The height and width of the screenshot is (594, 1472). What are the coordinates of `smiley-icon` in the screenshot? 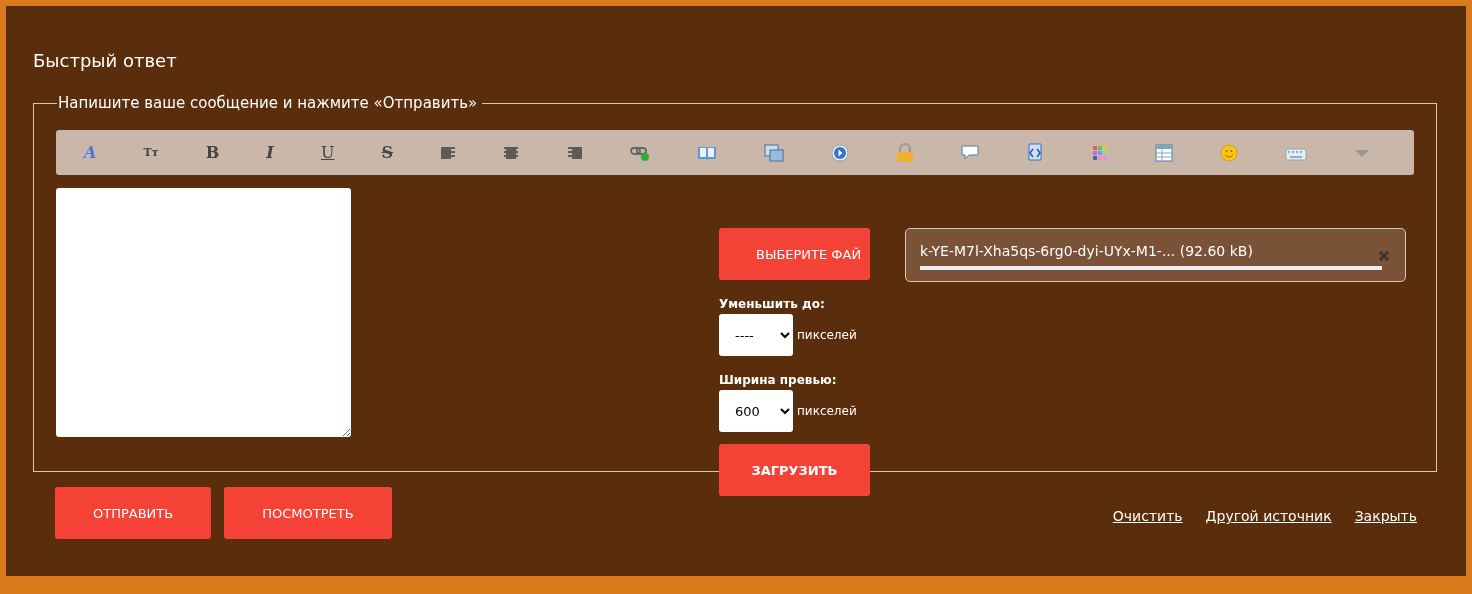 It's located at (1228, 152).